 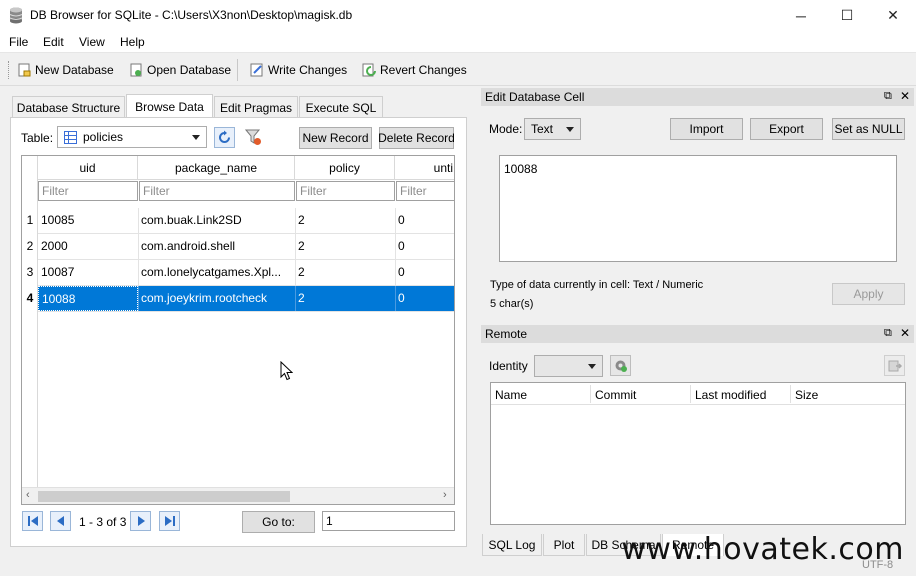 I want to click on goto-button: Go to:, so click(x=278, y=522).